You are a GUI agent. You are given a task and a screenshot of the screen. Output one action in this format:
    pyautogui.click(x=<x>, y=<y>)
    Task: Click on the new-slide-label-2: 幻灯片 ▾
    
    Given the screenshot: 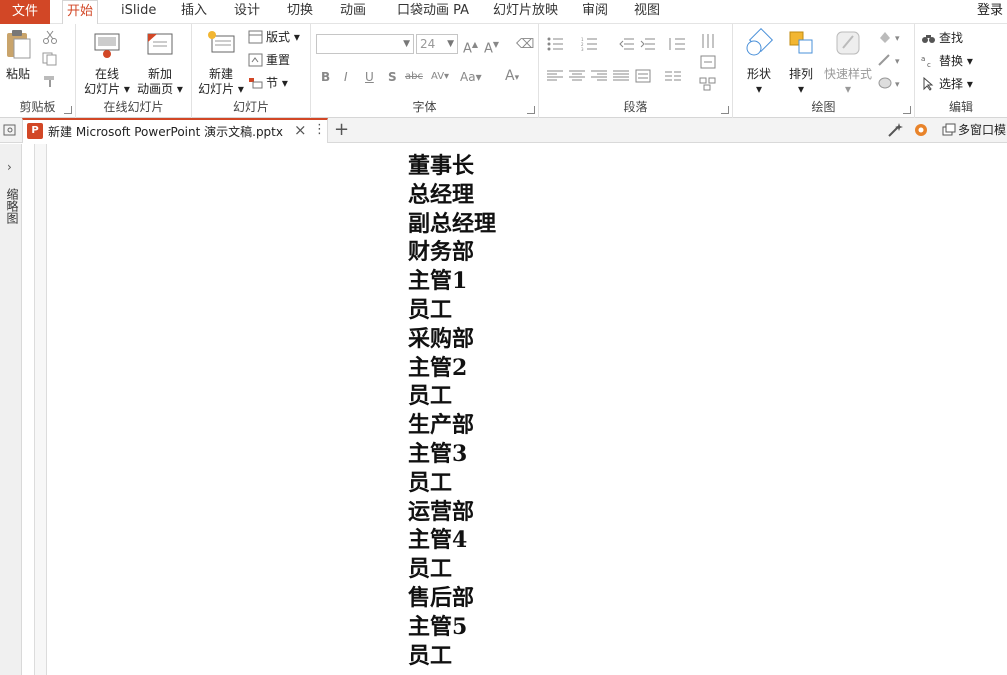 What is the action you would take?
    pyautogui.click(x=221, y=89)
    